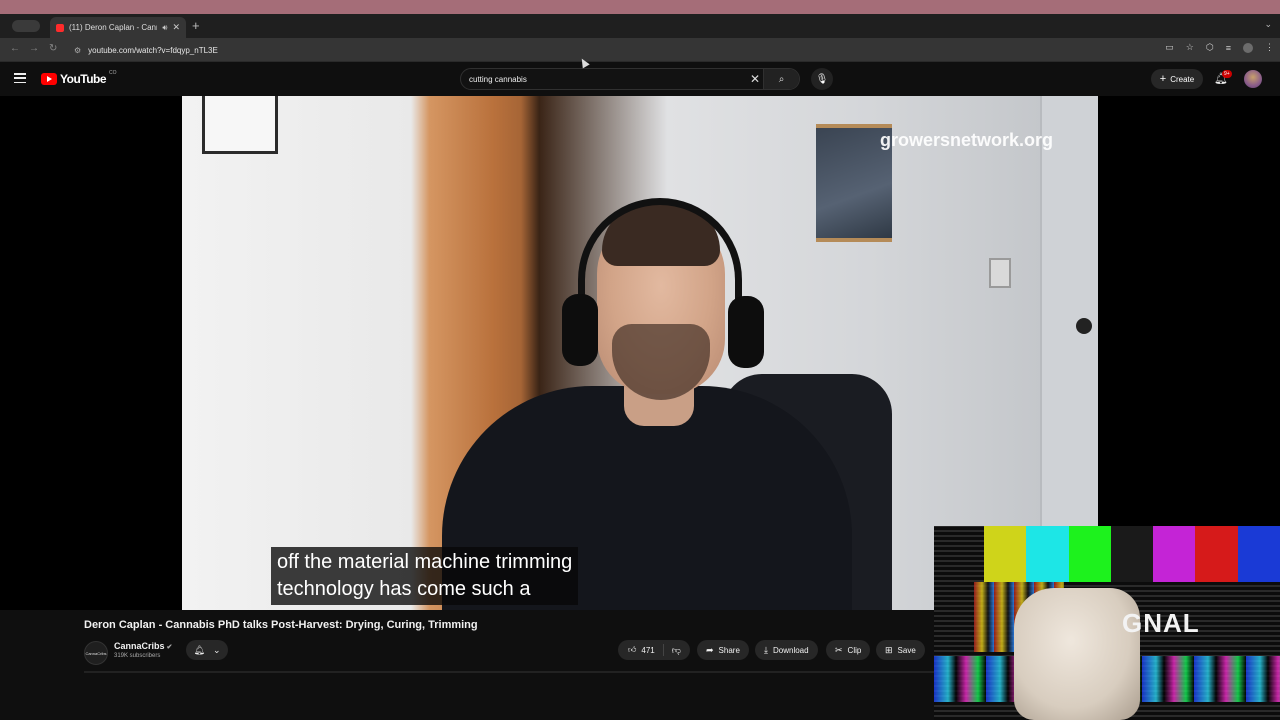 This screenshot has height=720, width=1280. I want to click on search-box: cutting cannabis ✕ ⌕, so click(630, 79).